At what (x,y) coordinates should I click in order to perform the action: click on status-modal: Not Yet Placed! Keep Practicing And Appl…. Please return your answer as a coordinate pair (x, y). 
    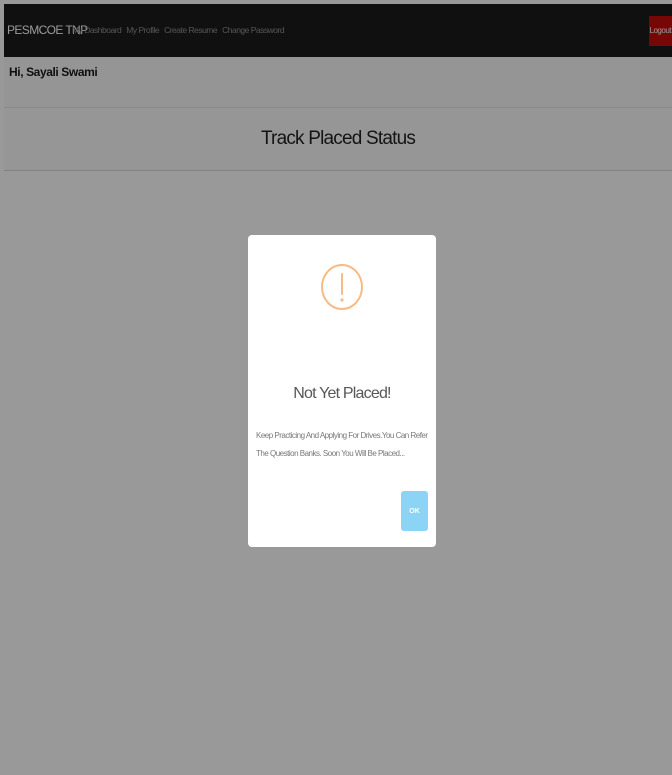
    Looking at the image, I should click on (342, 391).